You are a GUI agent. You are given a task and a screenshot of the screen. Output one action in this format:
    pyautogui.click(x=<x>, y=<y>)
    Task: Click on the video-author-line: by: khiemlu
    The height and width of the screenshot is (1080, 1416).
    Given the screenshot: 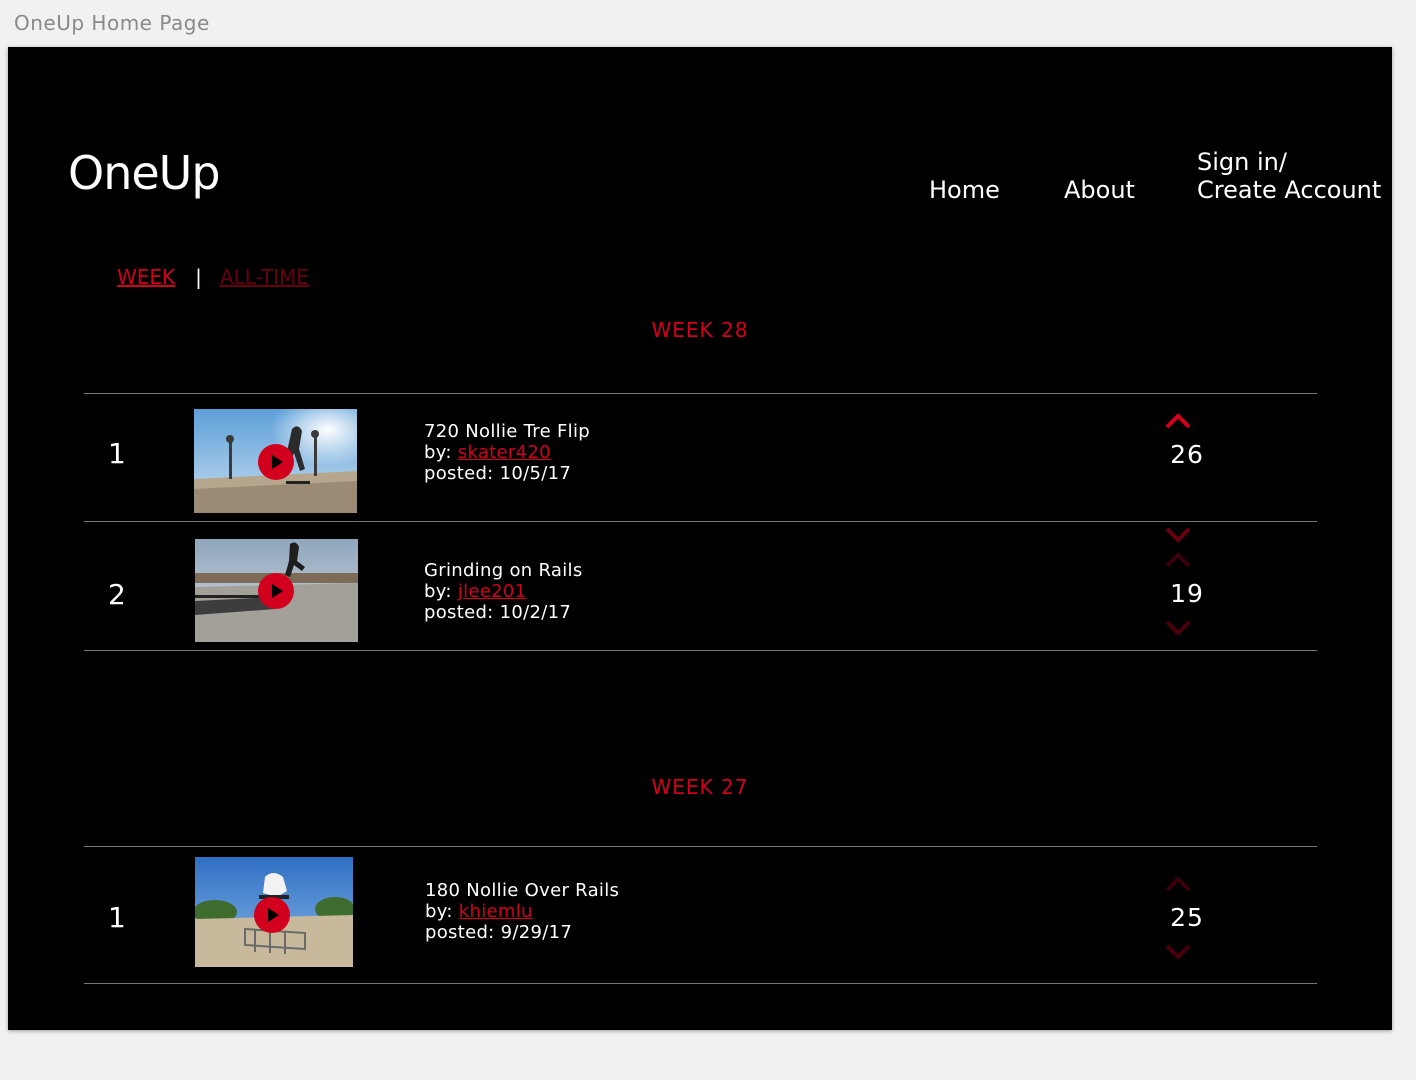 What is the action you would take?
    pyautogui.click(x=522, y=911)
    